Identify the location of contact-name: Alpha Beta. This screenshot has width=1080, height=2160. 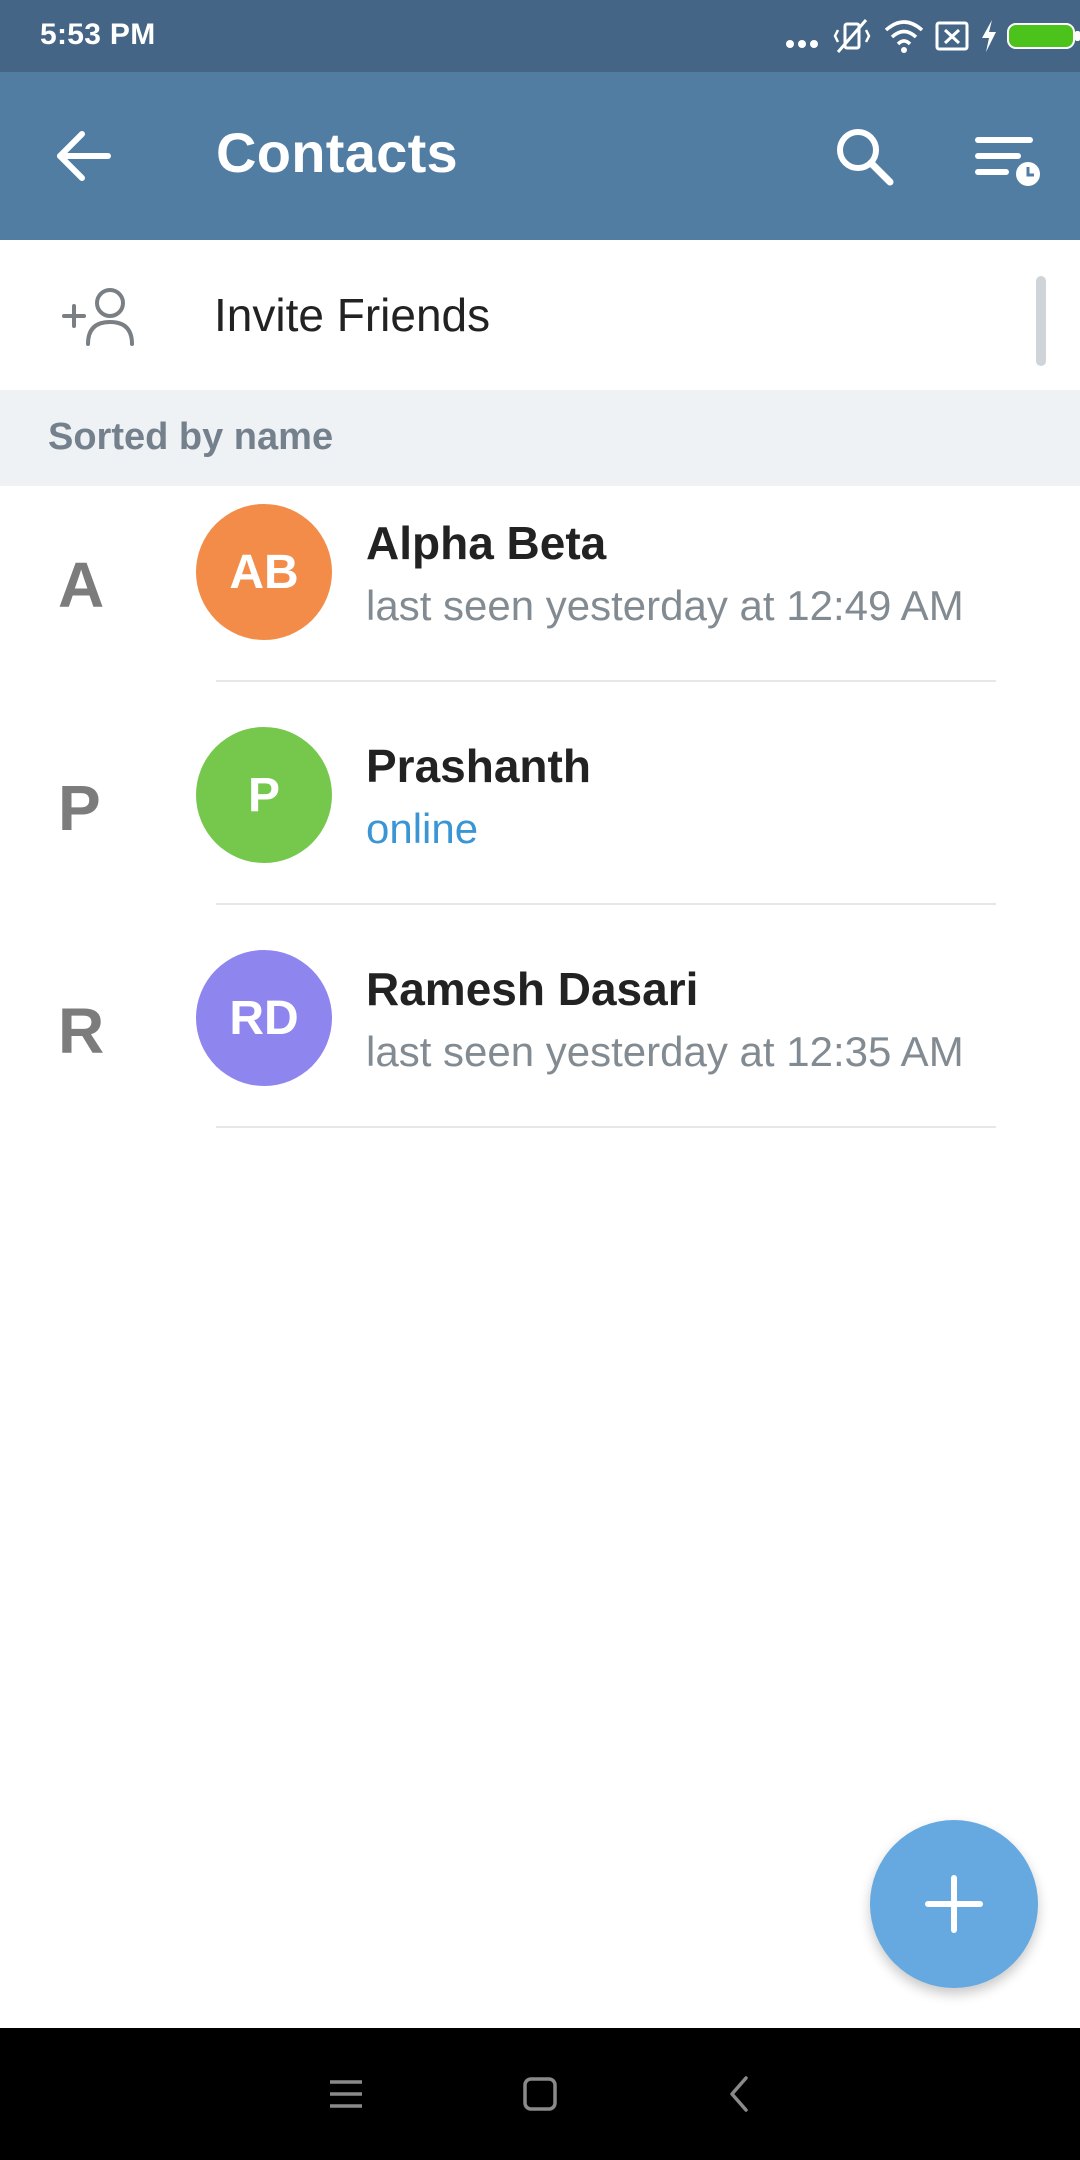
(486, 543).